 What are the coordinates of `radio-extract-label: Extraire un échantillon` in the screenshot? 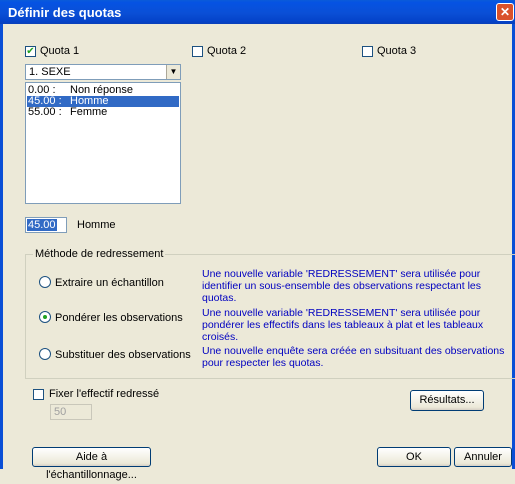 It's located at (109, 283).